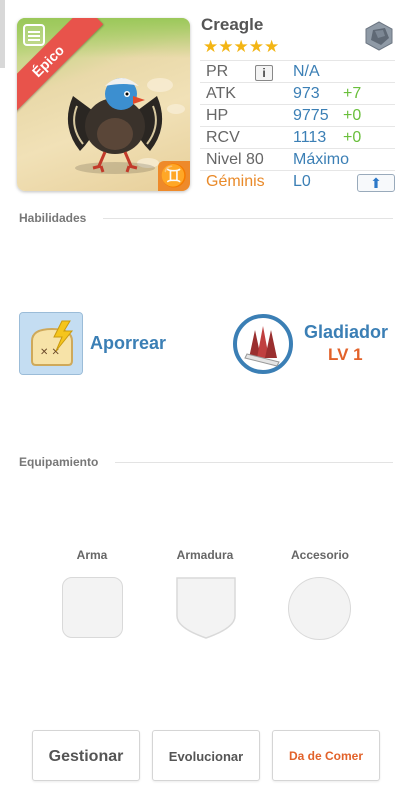  I want to click on weapon-label: Arma, so click(92, 555).